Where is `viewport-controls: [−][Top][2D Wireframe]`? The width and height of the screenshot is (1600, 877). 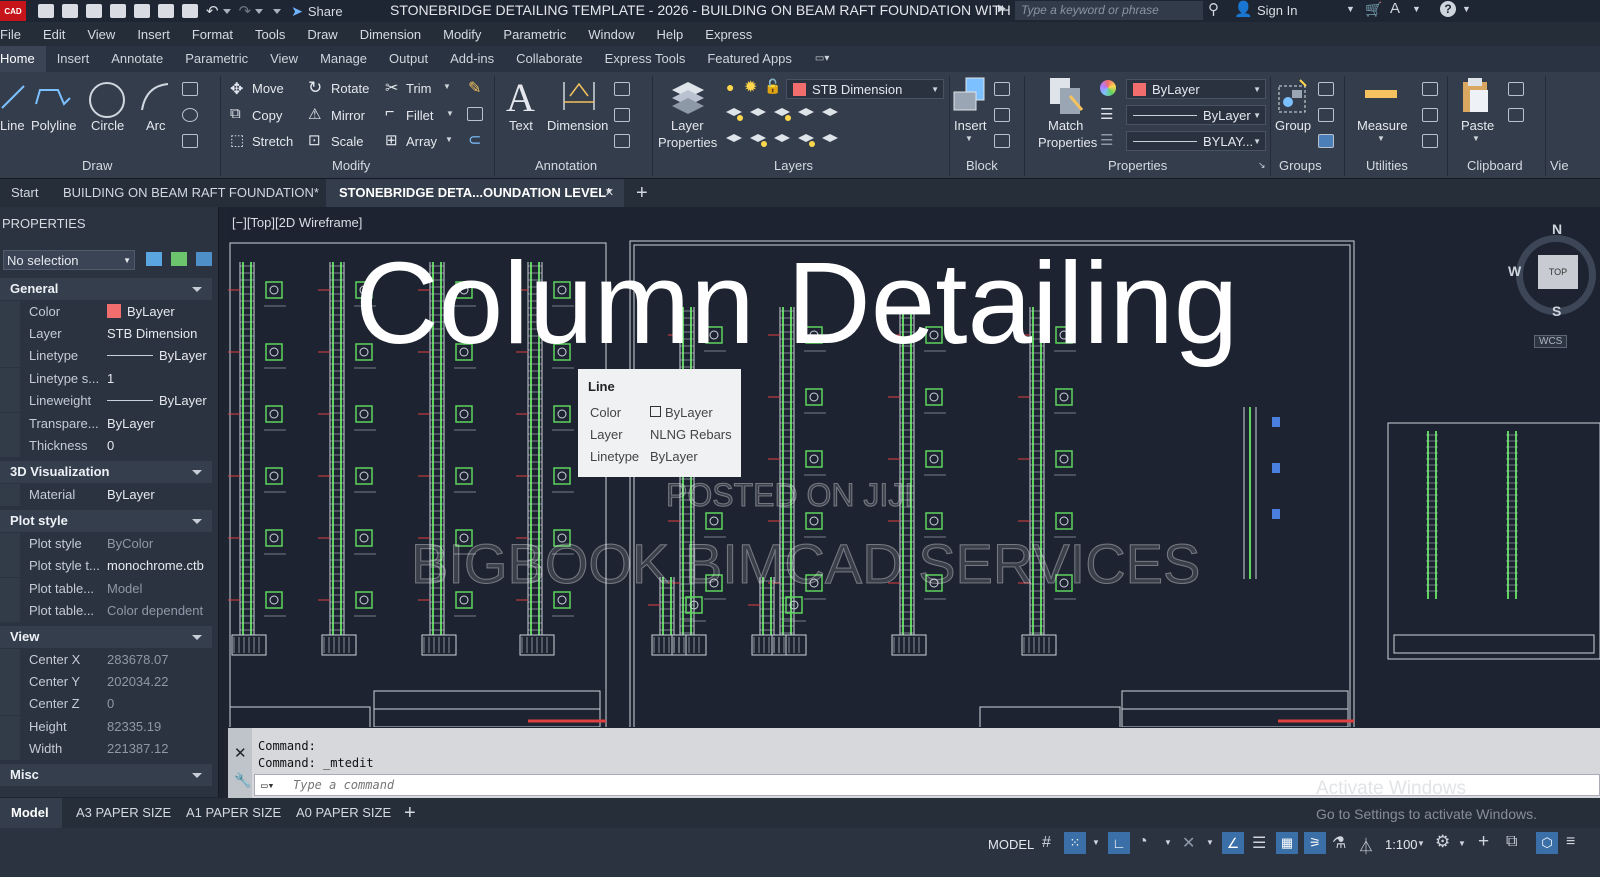 viewport-controls: [−][Top][2D Wireframe] is located at coordinates (297, 222).